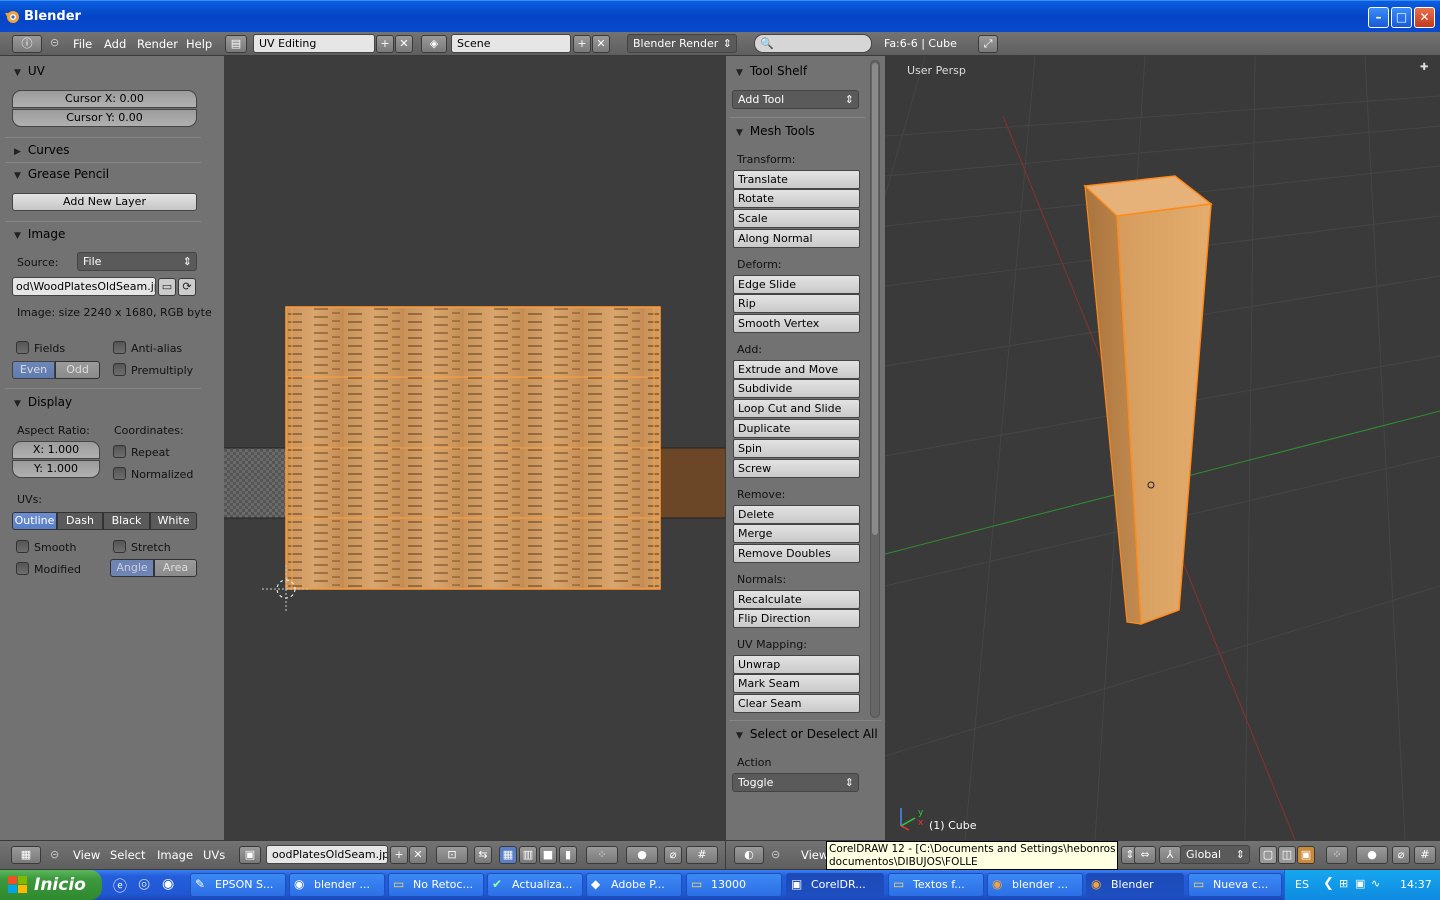  I want to click on reload-icon: ⟳, so click(187, 287).